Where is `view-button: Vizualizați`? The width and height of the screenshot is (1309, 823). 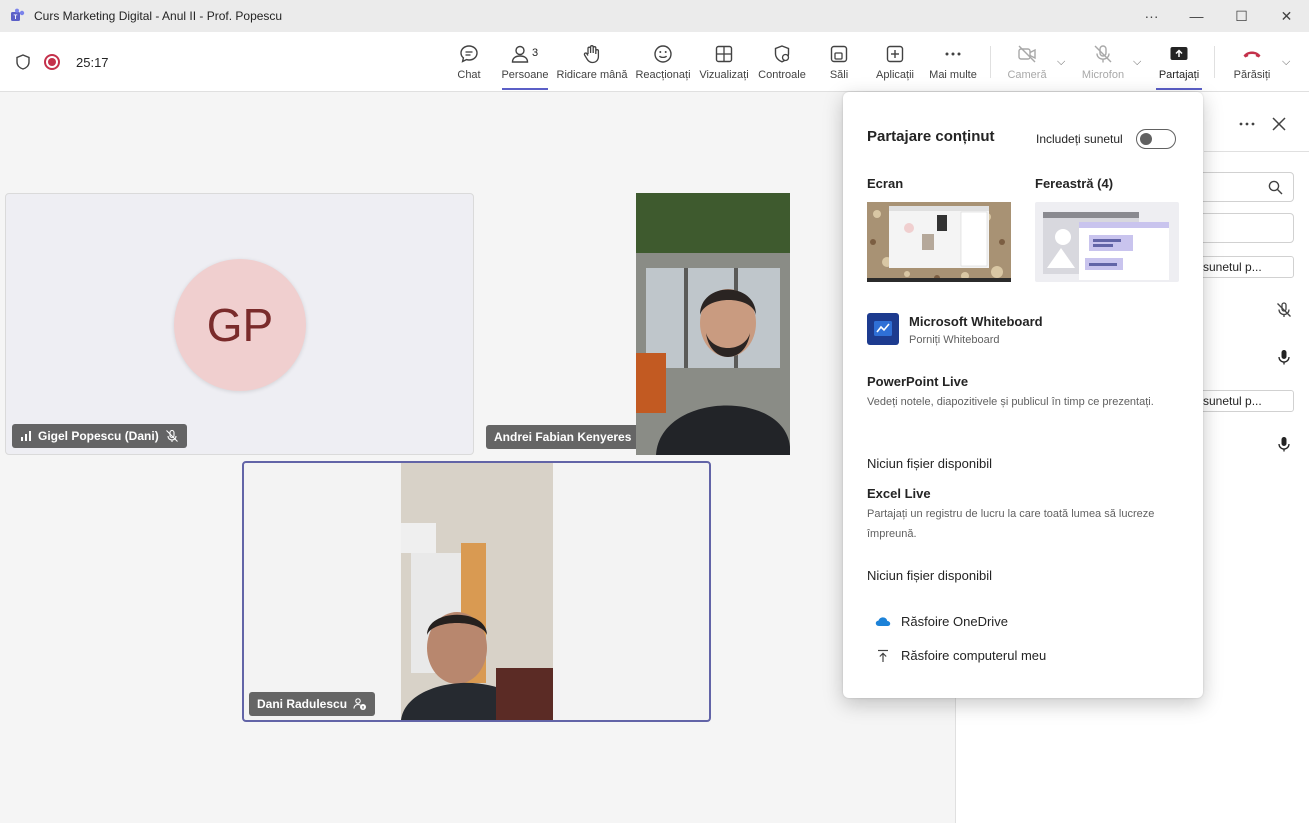
view-button: Vizualizați is located at coordinates (724, 62).